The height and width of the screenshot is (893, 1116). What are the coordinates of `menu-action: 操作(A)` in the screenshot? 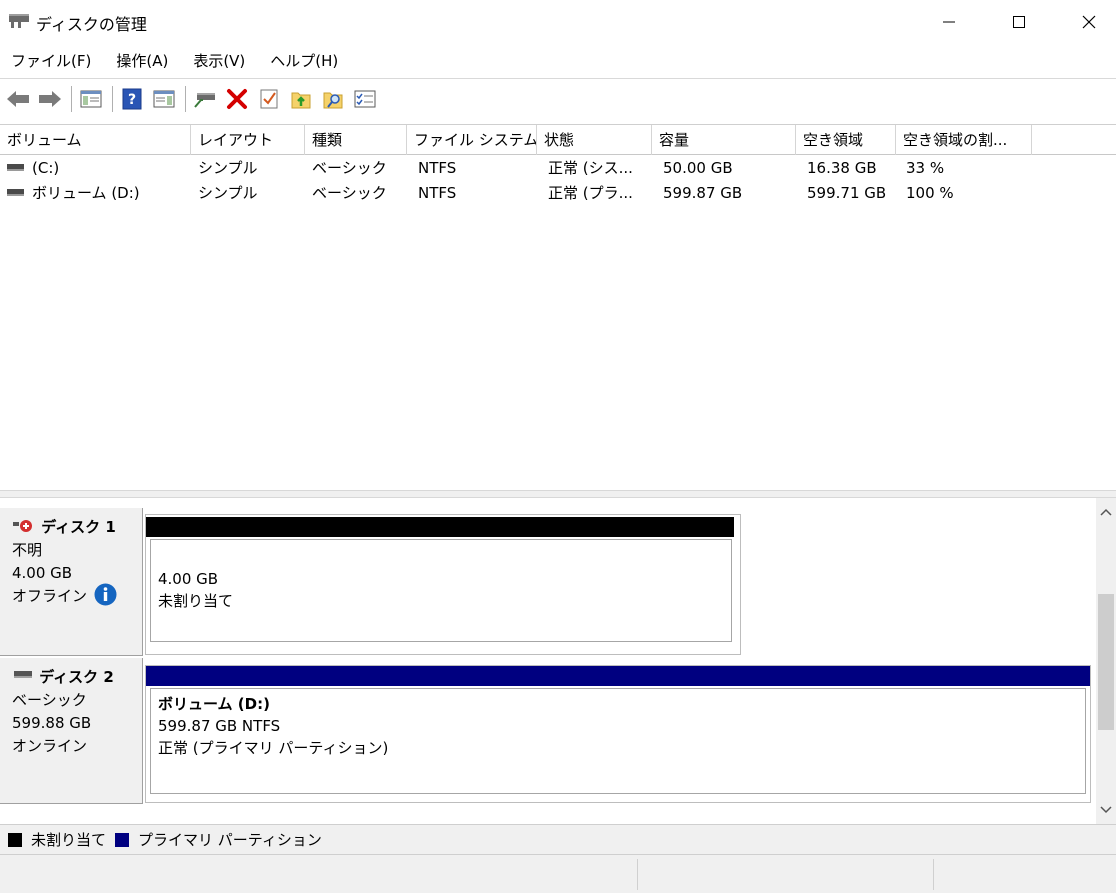 It's located at (142, 61).